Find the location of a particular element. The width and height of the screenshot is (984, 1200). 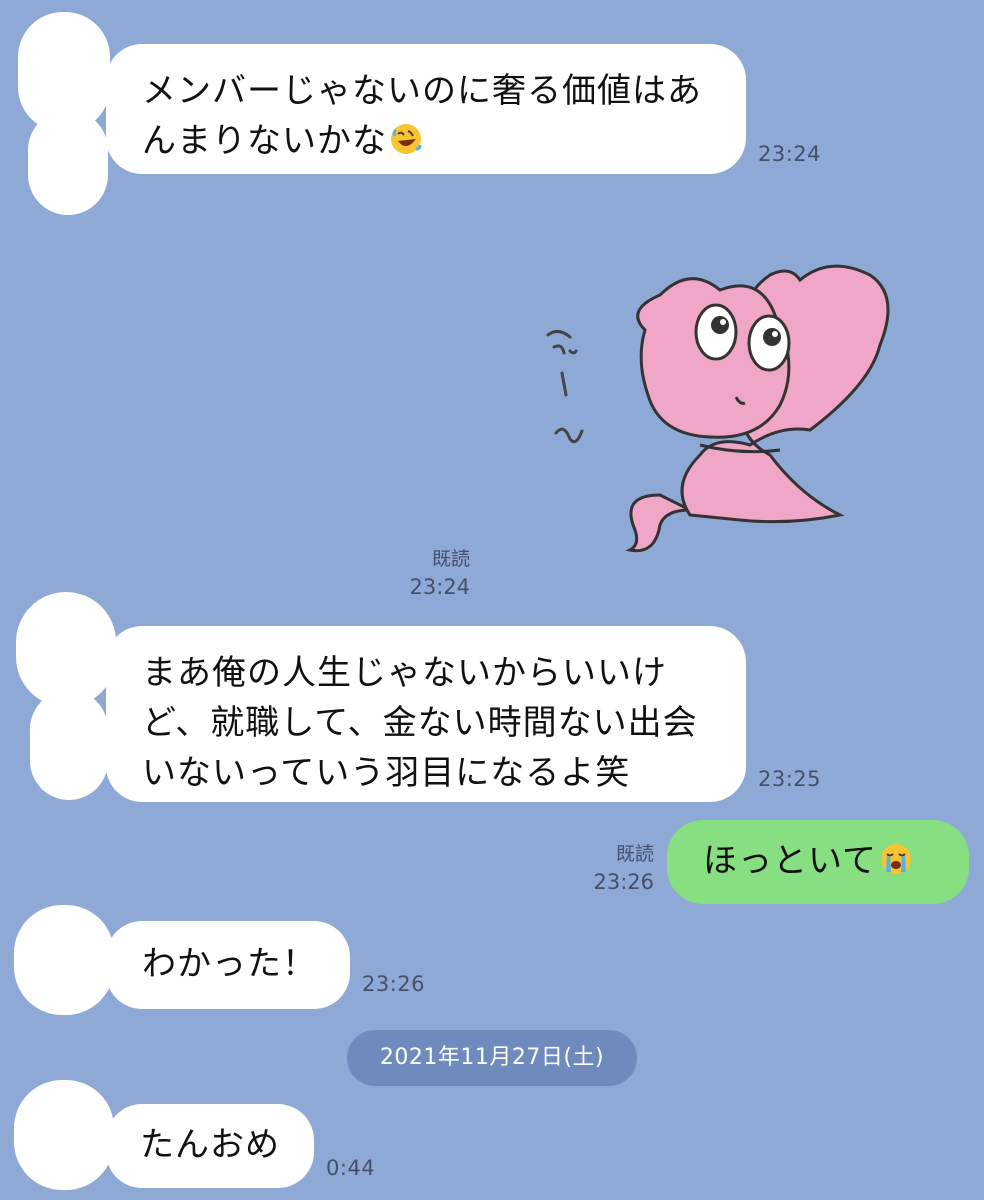

message-time: 23:26 is located at coordinates (394, 984).